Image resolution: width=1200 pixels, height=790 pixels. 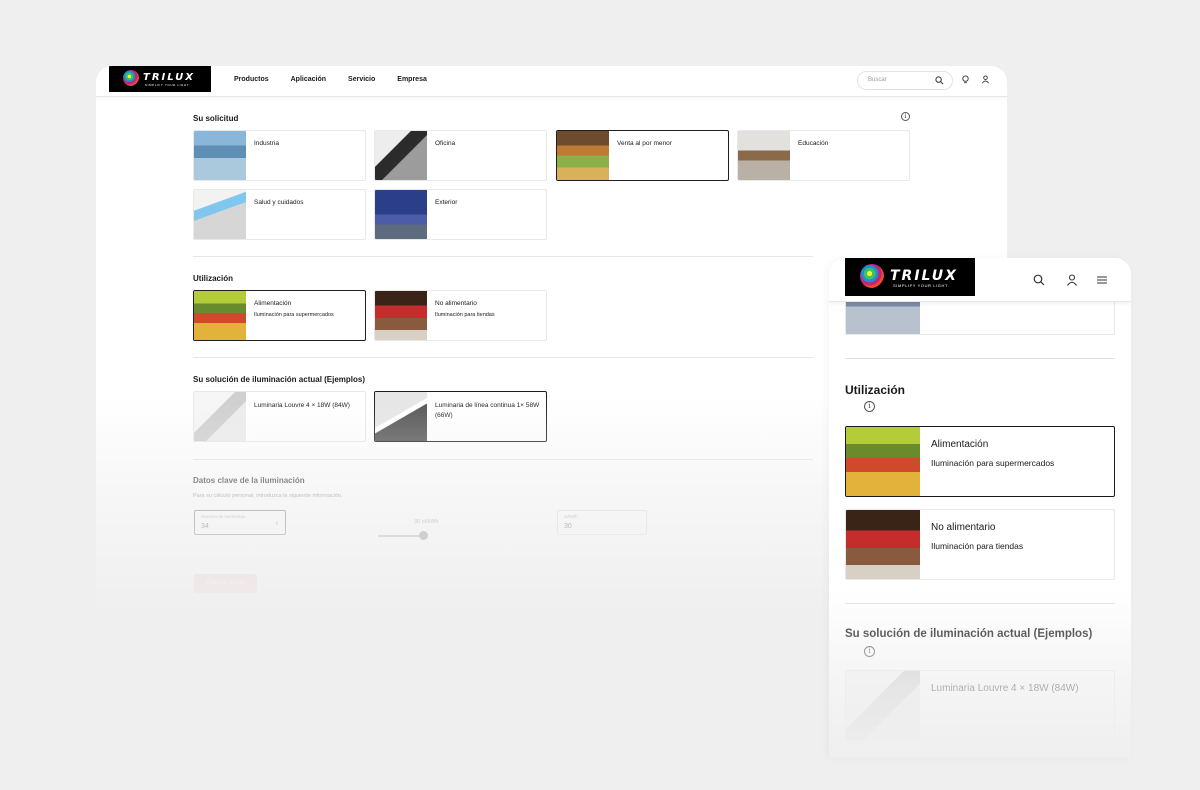 I want to click on price-slider-handle, so click(x=423, y=535).